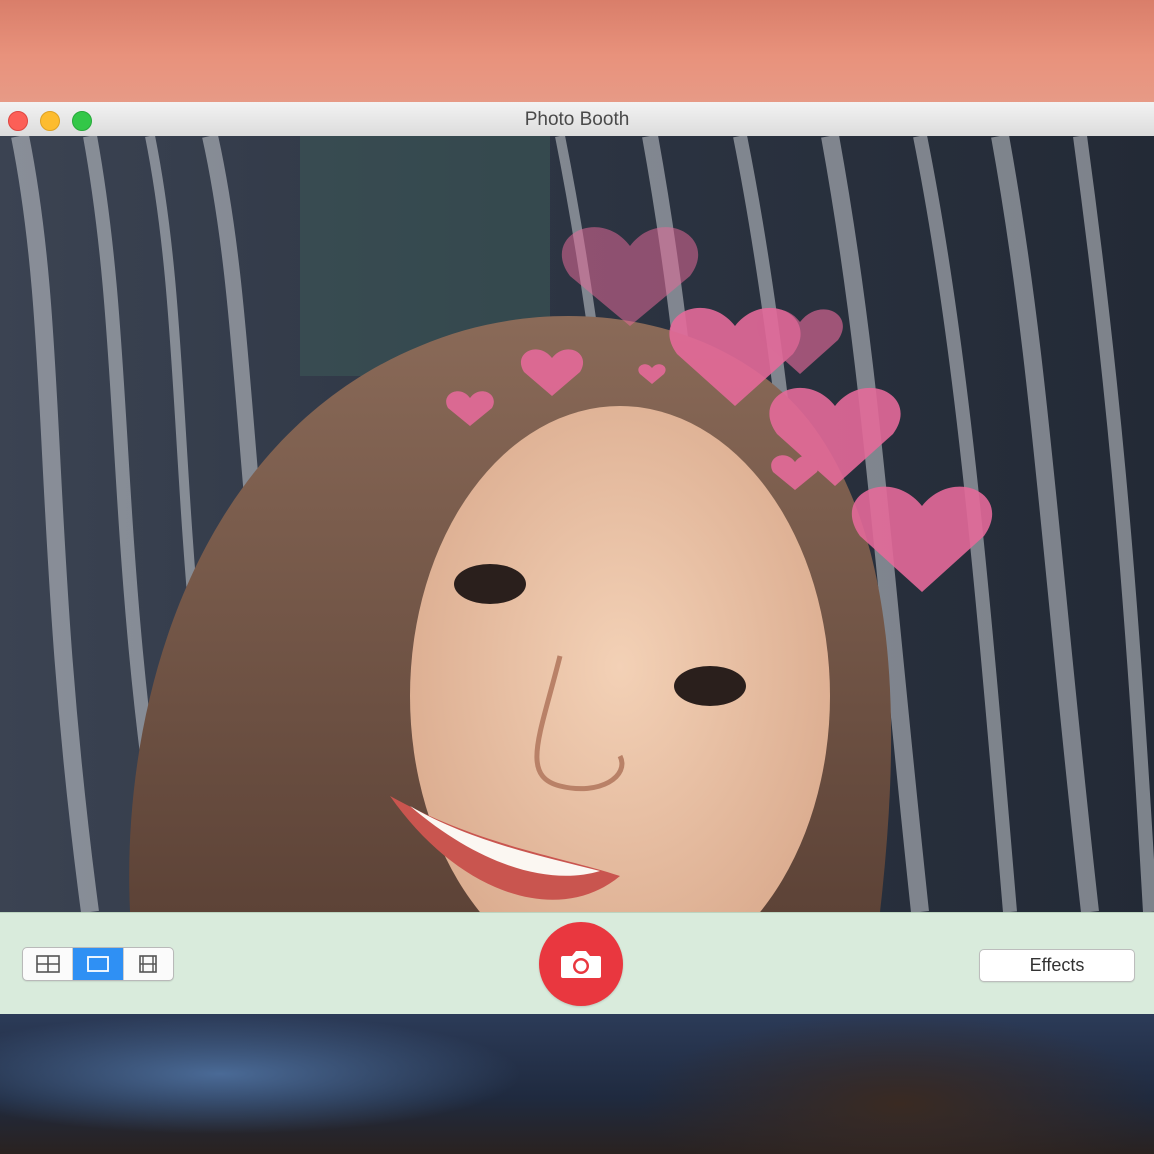 Image resolution: width=1154 pixels, height=1154 pixels. Describe the element at coordinates (48, 964) in the screenshot. I see `grid-four-icon` at that location.